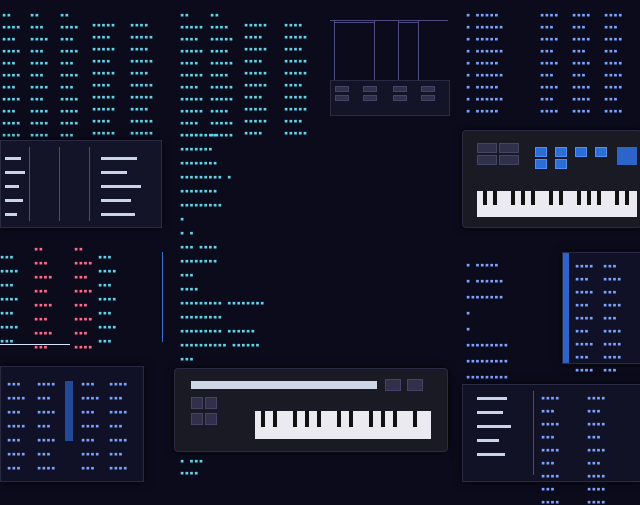 This screenshot has width=640, height=505. I want to click on list-item: ▪, so click(468, 313).